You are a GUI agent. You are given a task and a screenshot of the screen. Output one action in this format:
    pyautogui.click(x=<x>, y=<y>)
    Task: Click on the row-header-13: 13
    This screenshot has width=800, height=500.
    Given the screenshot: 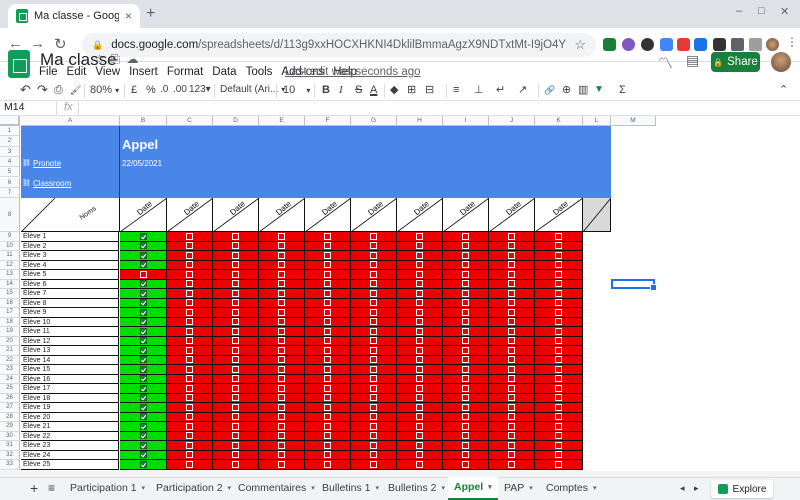 What is the action you would take?
    pyautogui.click(x=10, y=275)
    